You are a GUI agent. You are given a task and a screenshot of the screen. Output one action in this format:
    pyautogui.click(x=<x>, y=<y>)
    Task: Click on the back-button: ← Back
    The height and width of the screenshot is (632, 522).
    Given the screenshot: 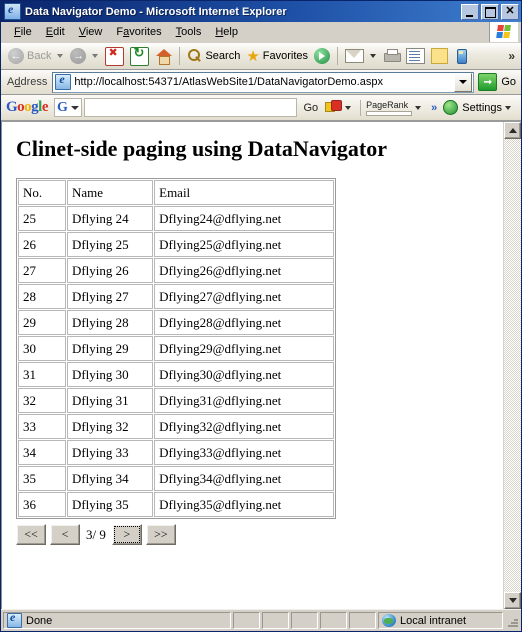 What is the action you would take?
    pyautogui.click(x=29, y=56)
    